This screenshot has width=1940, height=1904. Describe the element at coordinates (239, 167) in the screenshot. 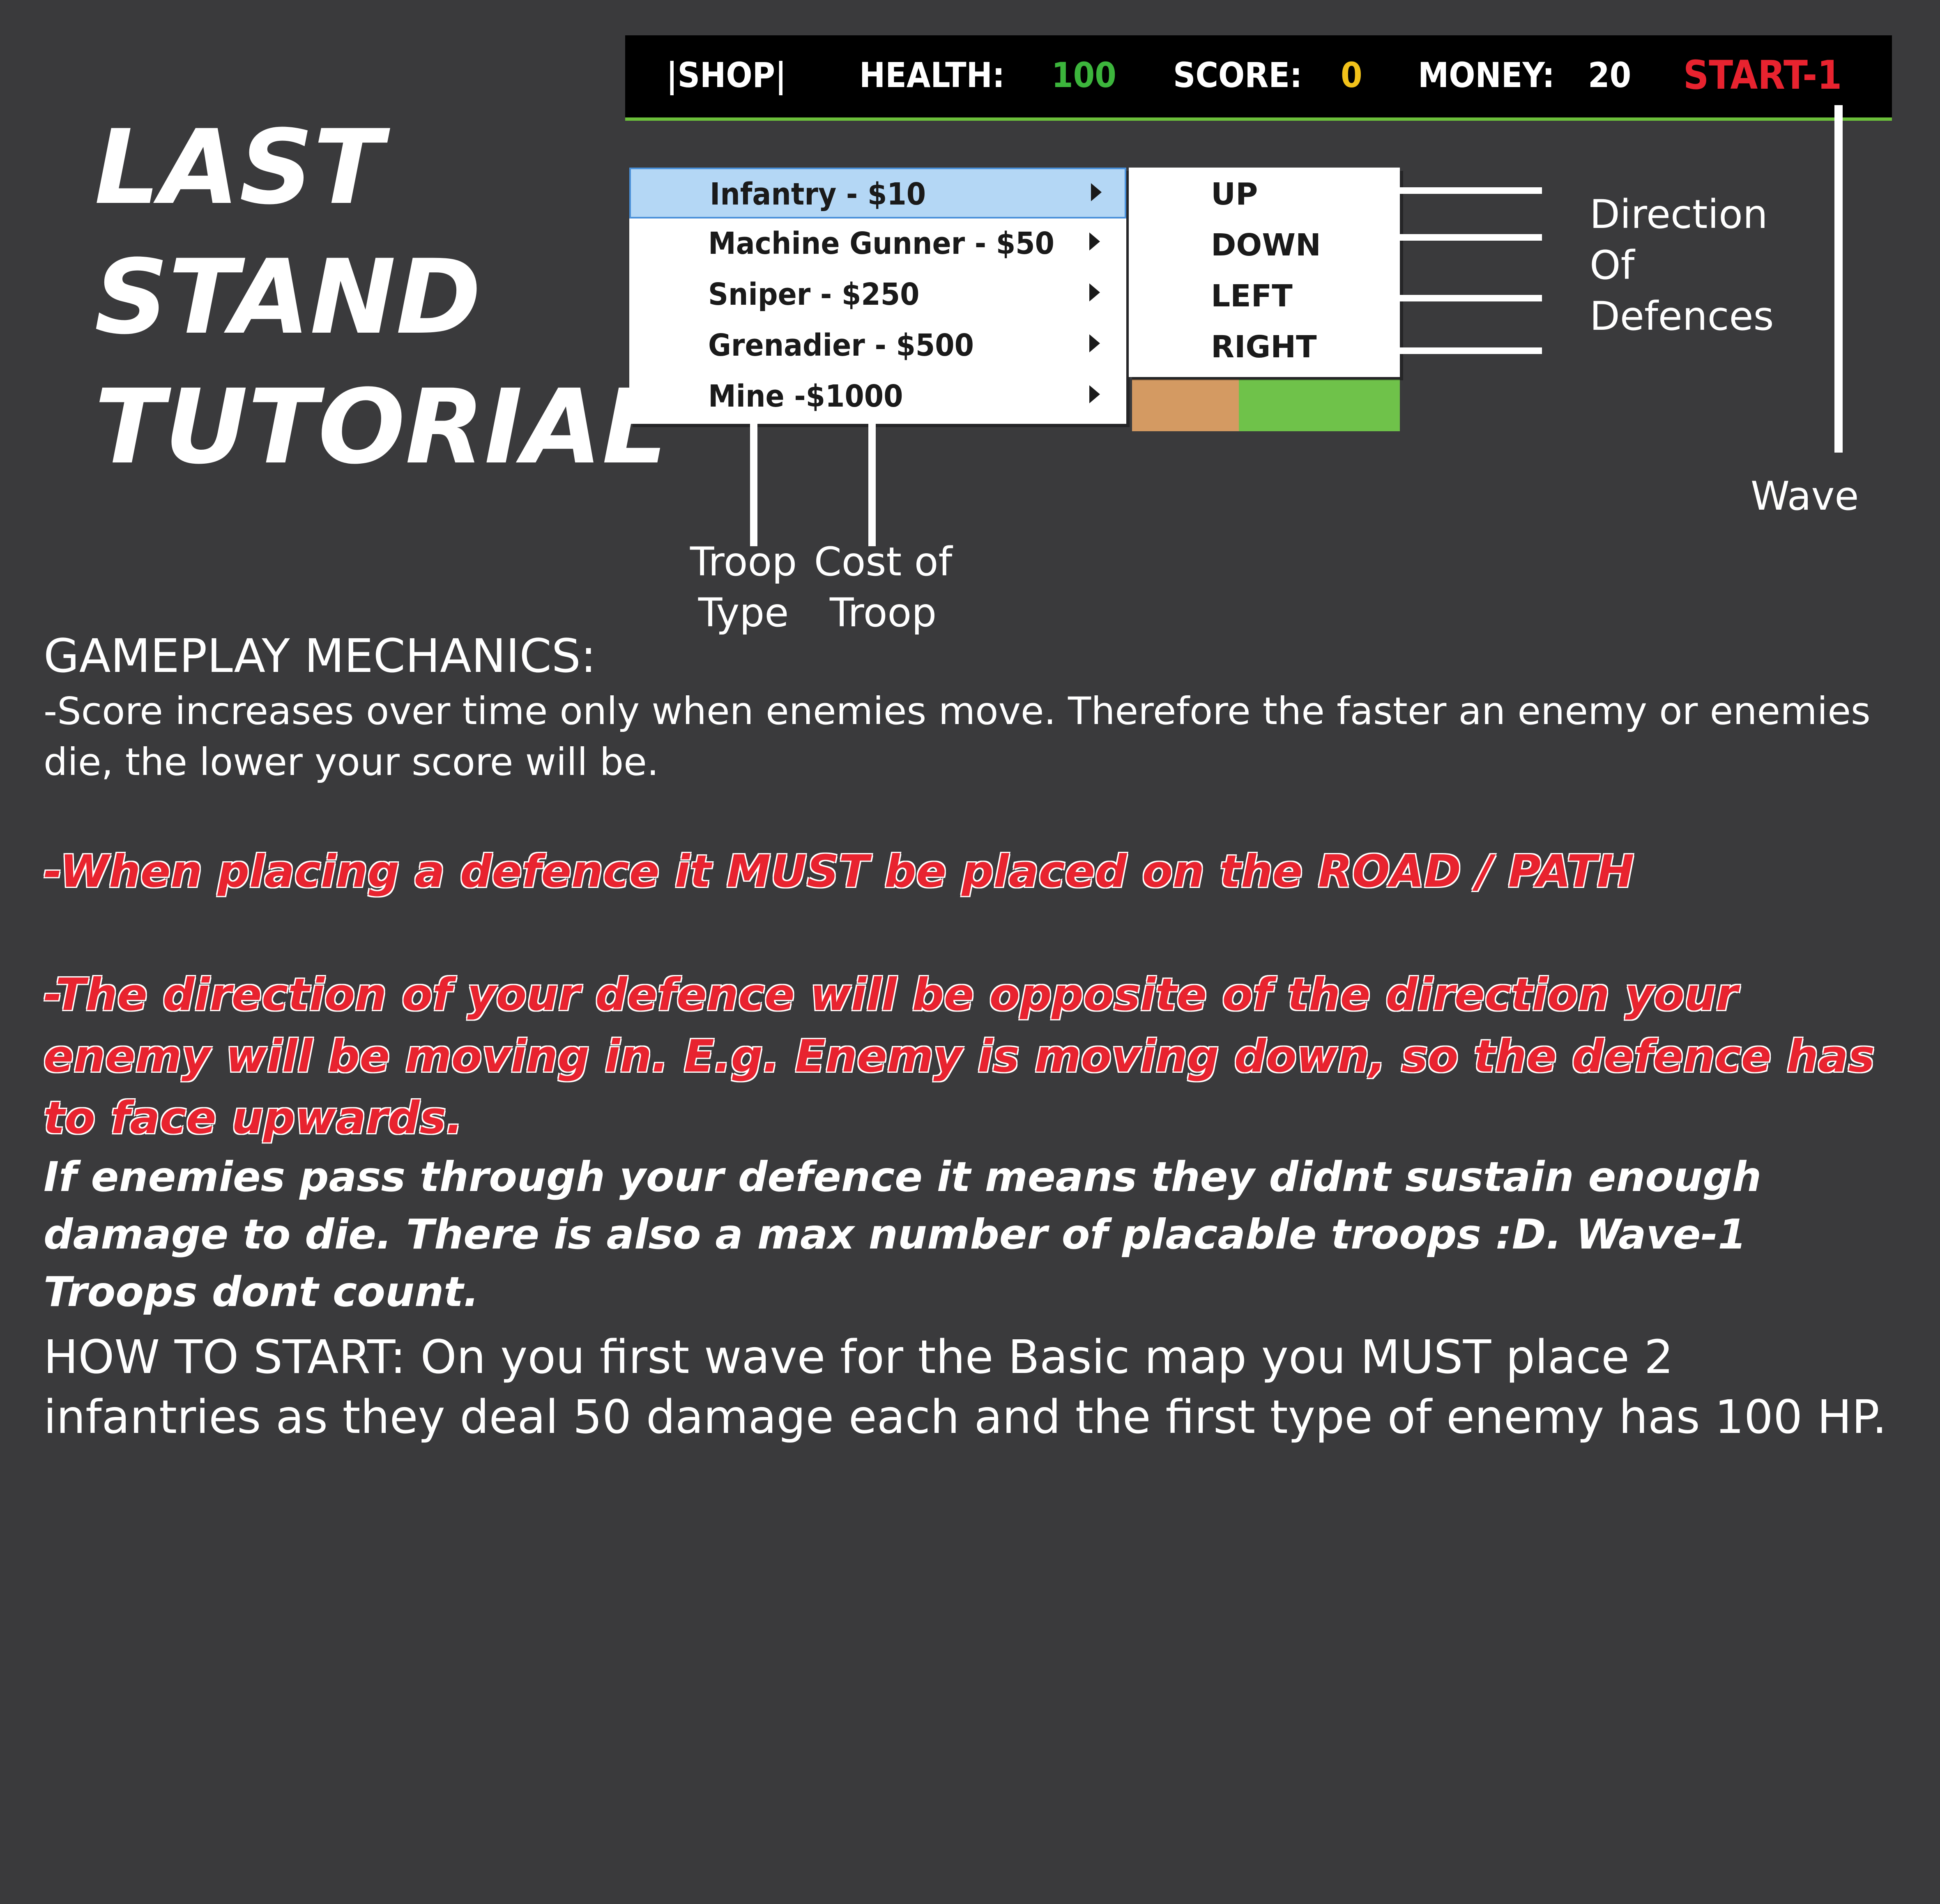

I see `title-line-1: LAST` at that location.